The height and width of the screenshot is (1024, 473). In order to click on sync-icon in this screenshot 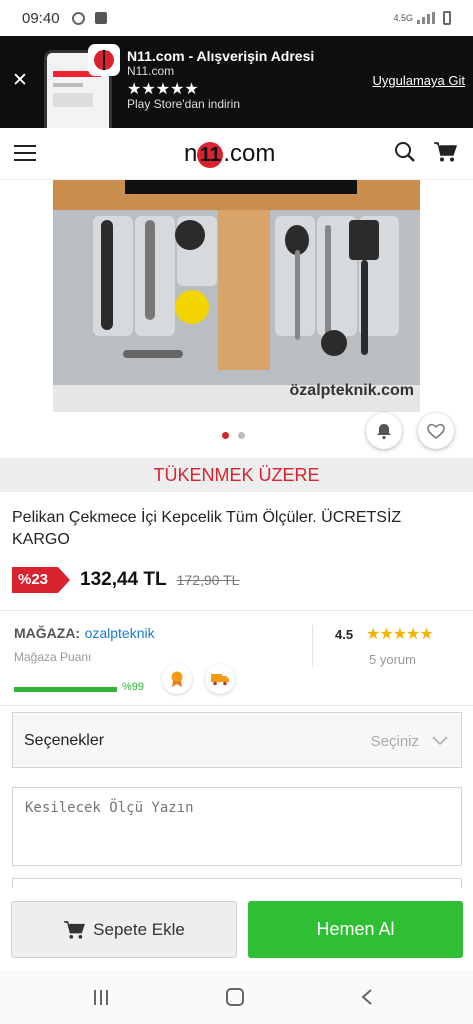, I will do `click(78, 18)`.